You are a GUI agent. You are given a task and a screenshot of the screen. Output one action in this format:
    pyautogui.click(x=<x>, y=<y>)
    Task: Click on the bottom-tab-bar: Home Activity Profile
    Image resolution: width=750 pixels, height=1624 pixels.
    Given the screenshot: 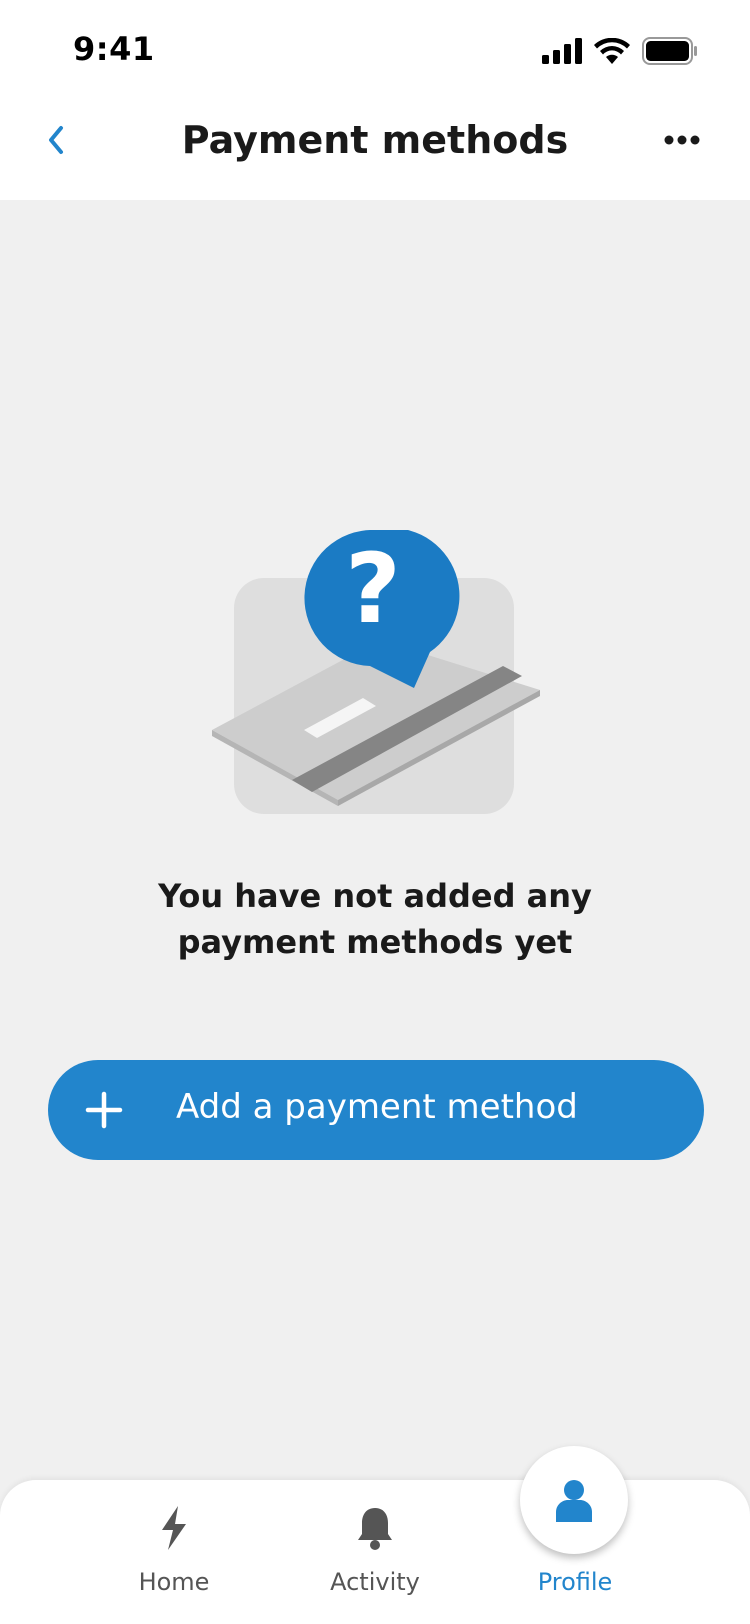 What is the action you would take?
    pyautogui.click(x=375, y=1552)
    